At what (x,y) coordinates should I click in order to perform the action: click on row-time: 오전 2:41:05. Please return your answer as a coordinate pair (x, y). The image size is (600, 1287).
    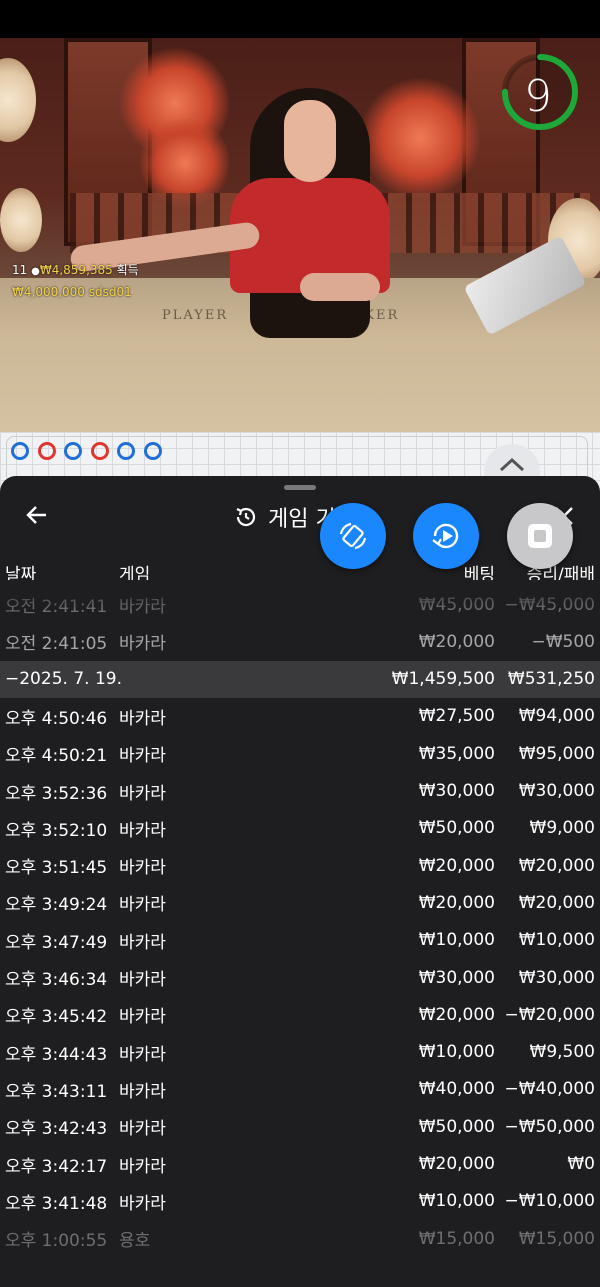
    Looking at the image, I should click on (56, 644).